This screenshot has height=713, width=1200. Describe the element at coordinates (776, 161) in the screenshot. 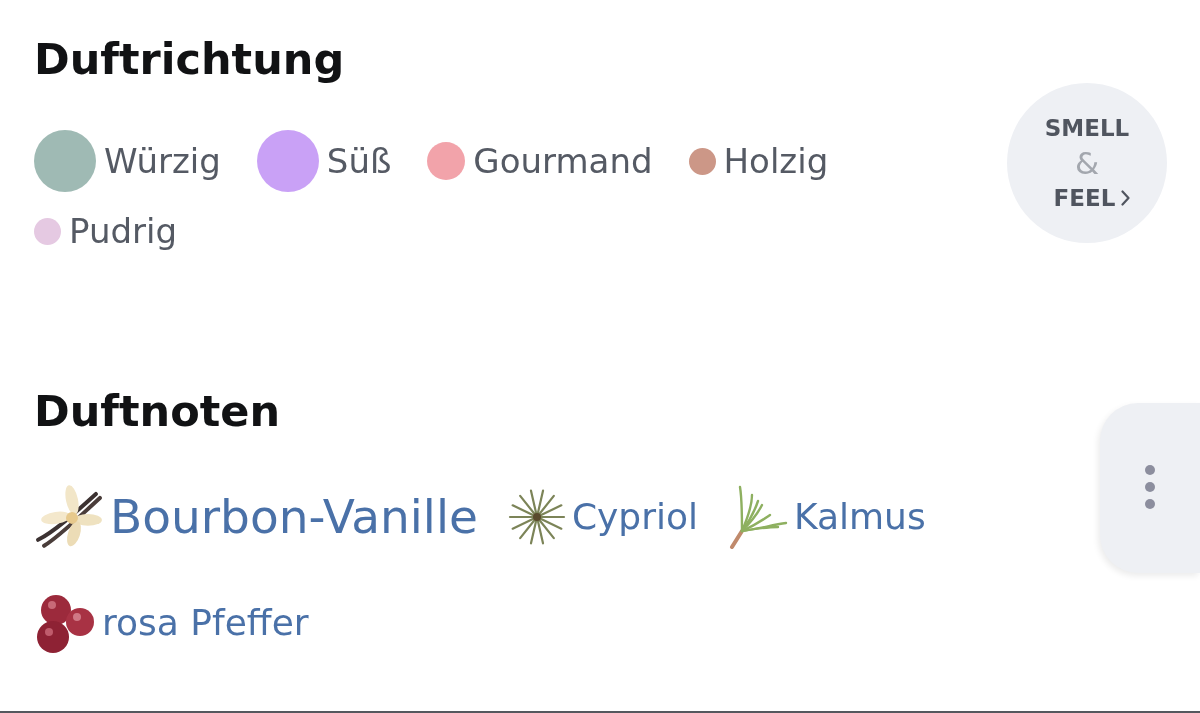

I see `scent-category-label: Holzig` at that location.